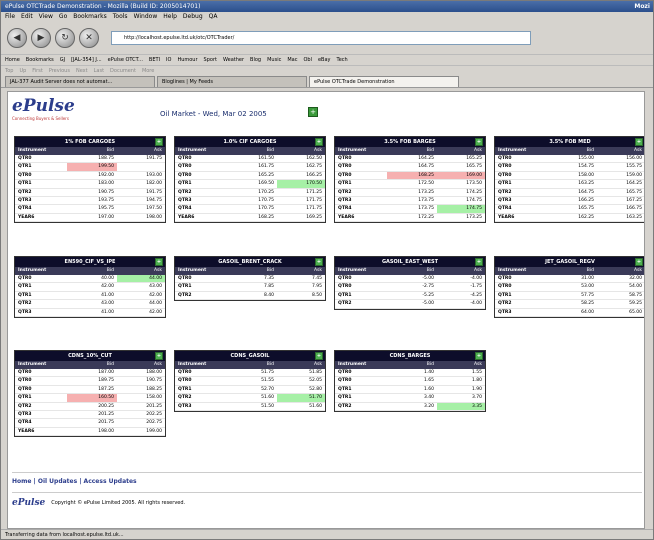  I want to click on stop-button: ✕, so click(89, 38).